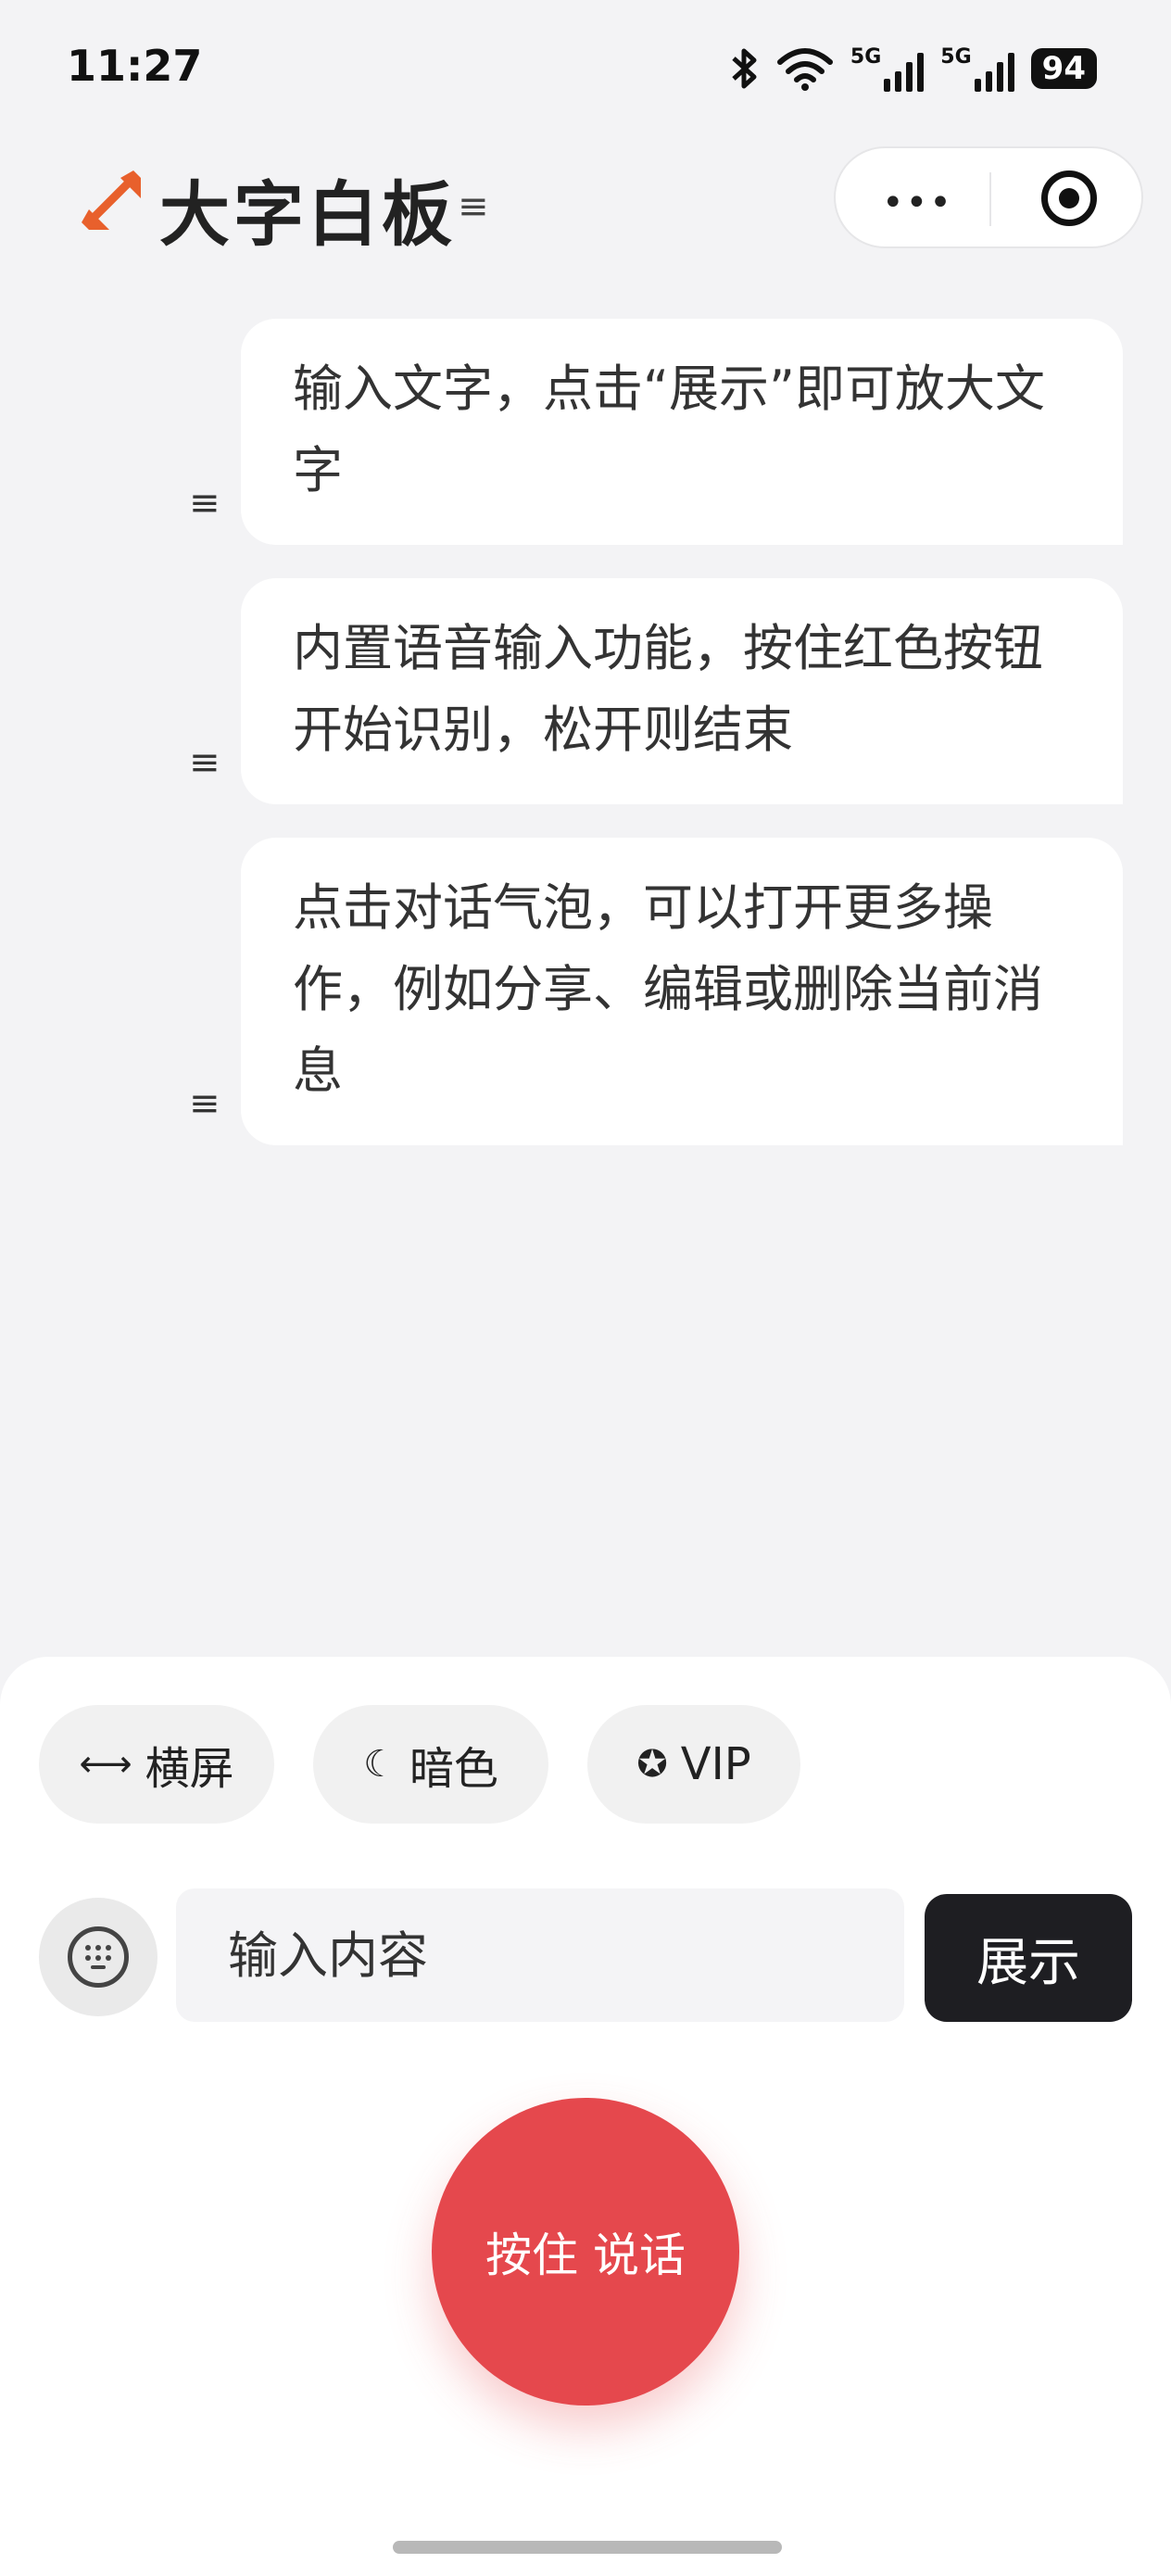 Image resolution: width=1171 pixels, height=2576 pixels. Describe the element at coordinates (308, 214) in the screenshot. I see `app-title: 大字白板` at that location.